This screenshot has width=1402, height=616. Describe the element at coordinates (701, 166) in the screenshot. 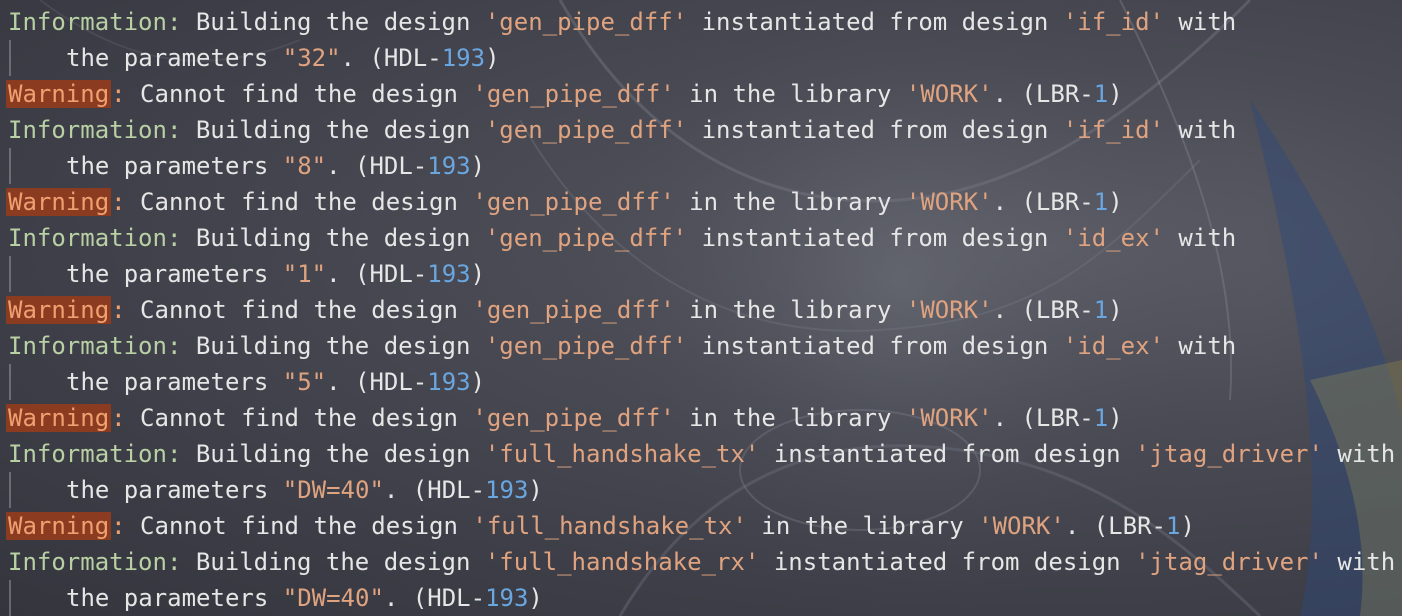

I see `log-continuation-line: the parameters "8". (HDL-193)` at that location.